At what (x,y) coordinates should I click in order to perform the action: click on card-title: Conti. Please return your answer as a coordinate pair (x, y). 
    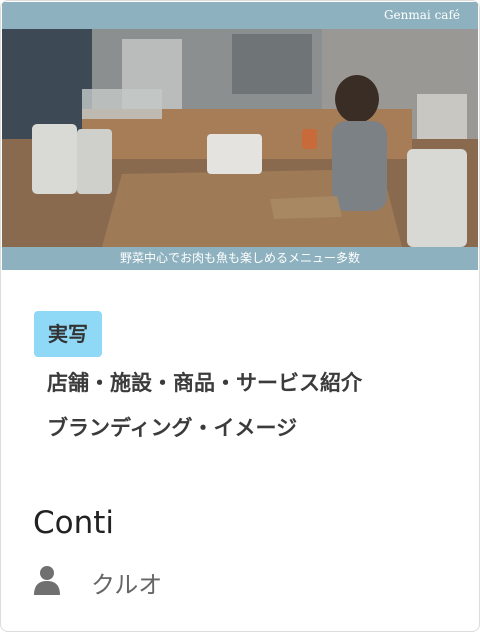
    Looking at the image, I should click on (73, 523).